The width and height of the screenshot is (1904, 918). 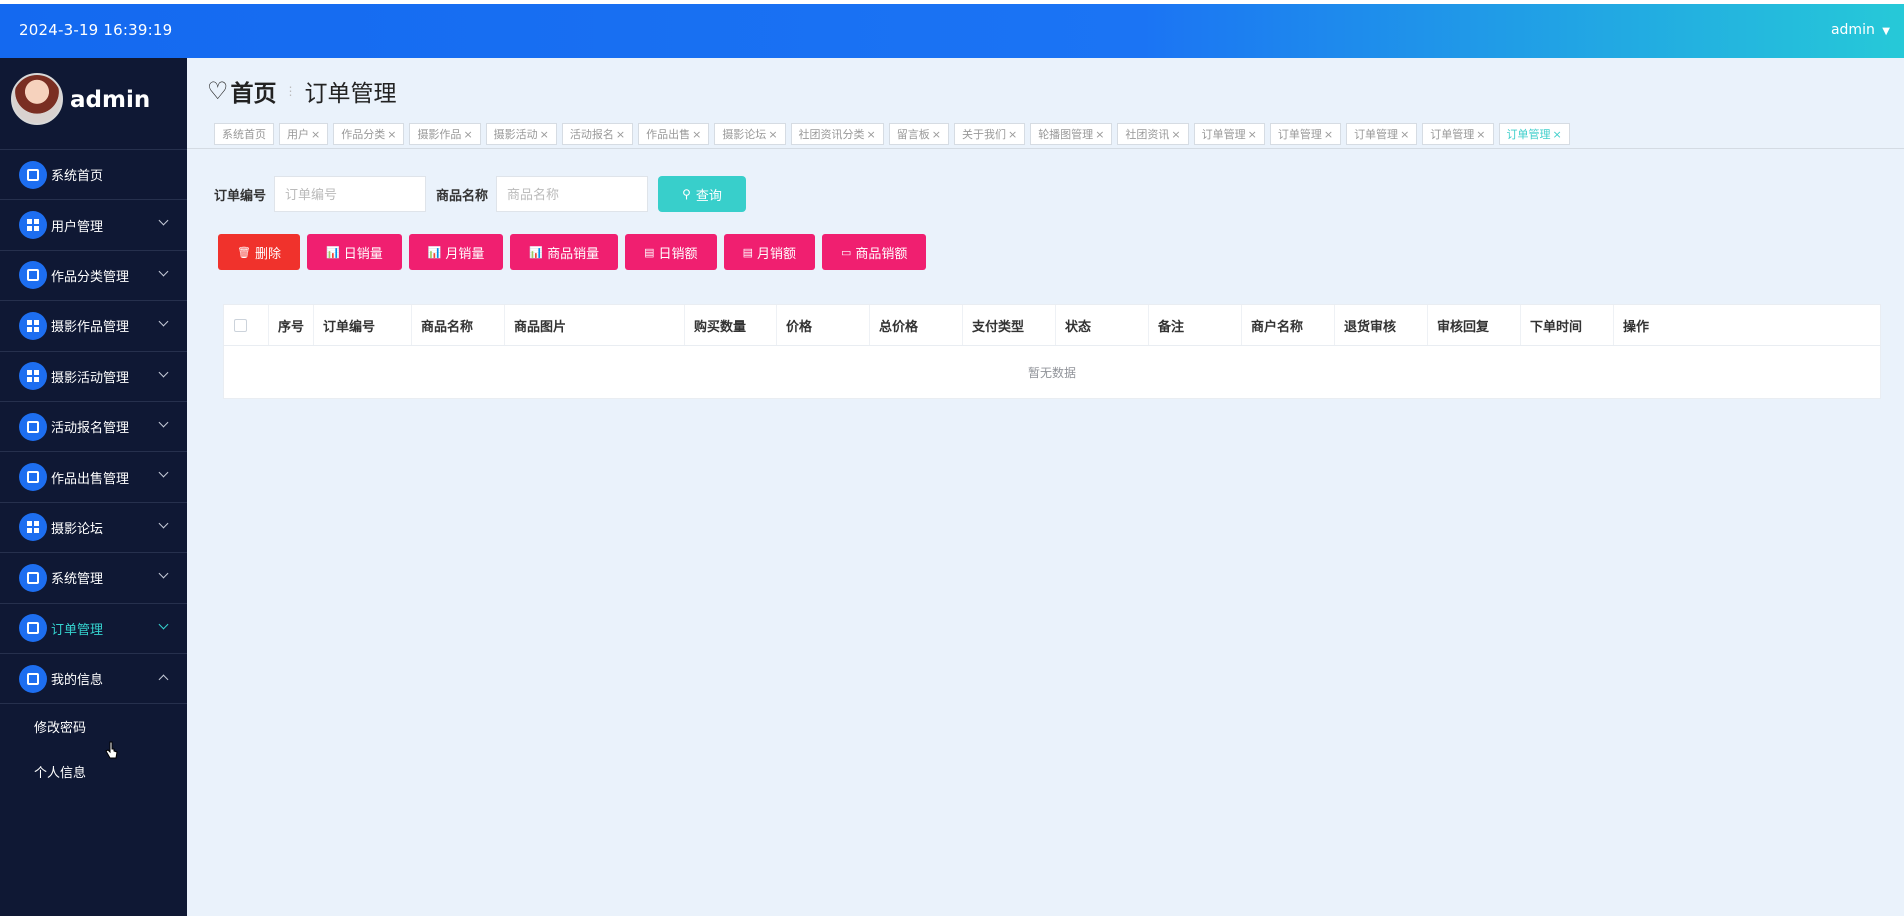 I want to click on sidebar-item: 系统首页, so click(x=93, y=175).